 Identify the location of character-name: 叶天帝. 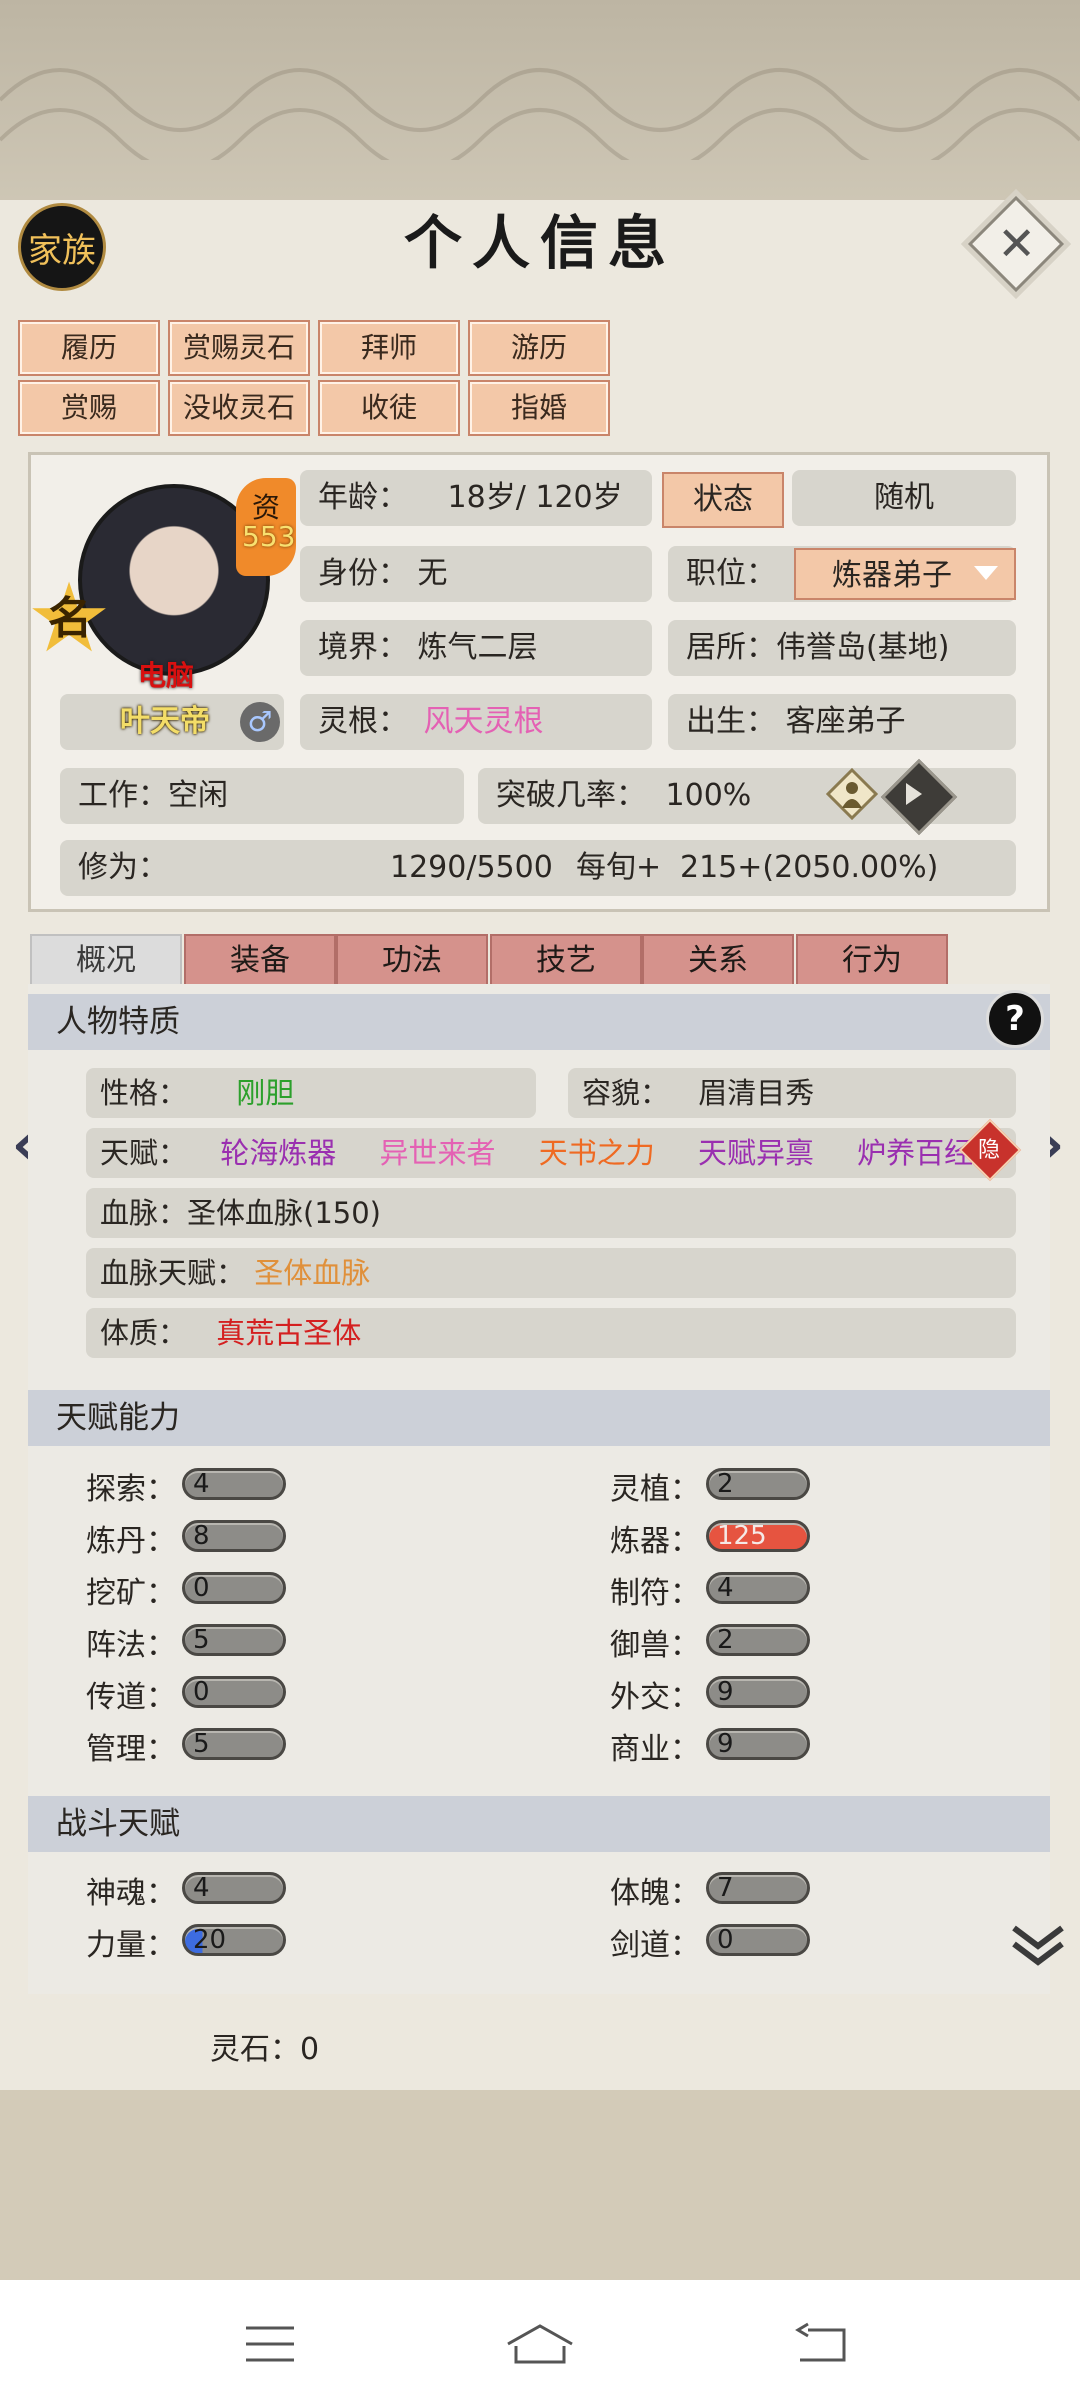
(165, 722).